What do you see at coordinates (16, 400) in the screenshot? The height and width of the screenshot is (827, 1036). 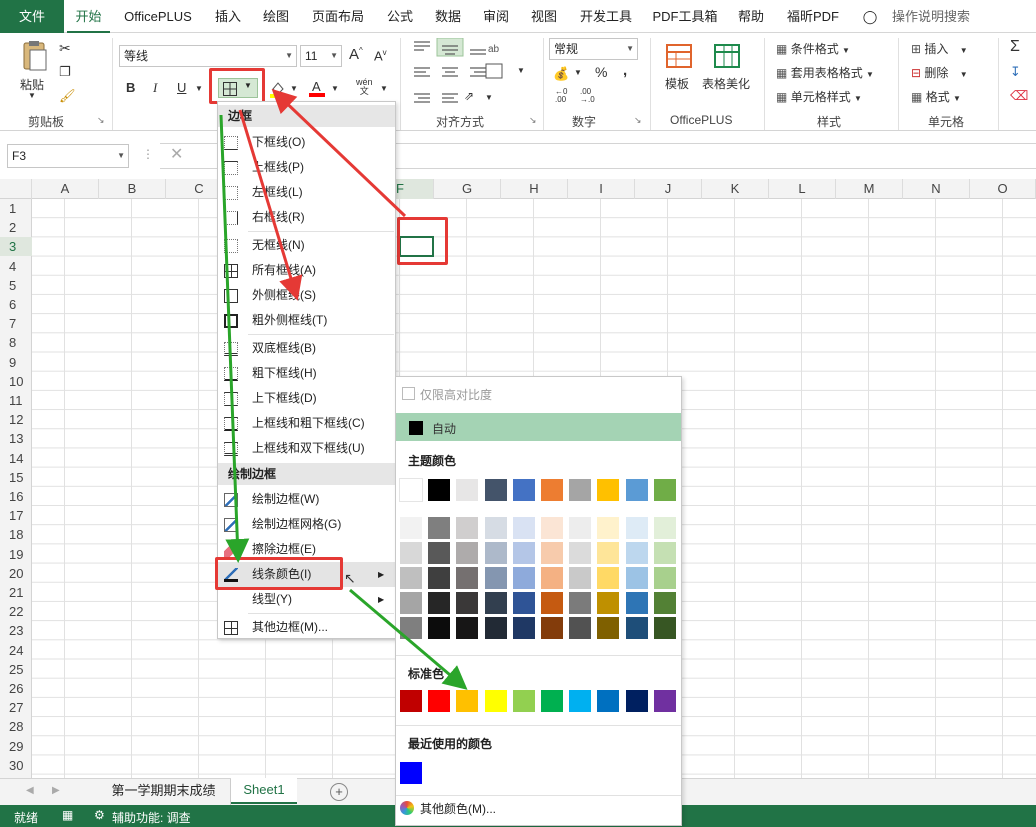 I see `row-header: 11` at bounding box center [16, 400].